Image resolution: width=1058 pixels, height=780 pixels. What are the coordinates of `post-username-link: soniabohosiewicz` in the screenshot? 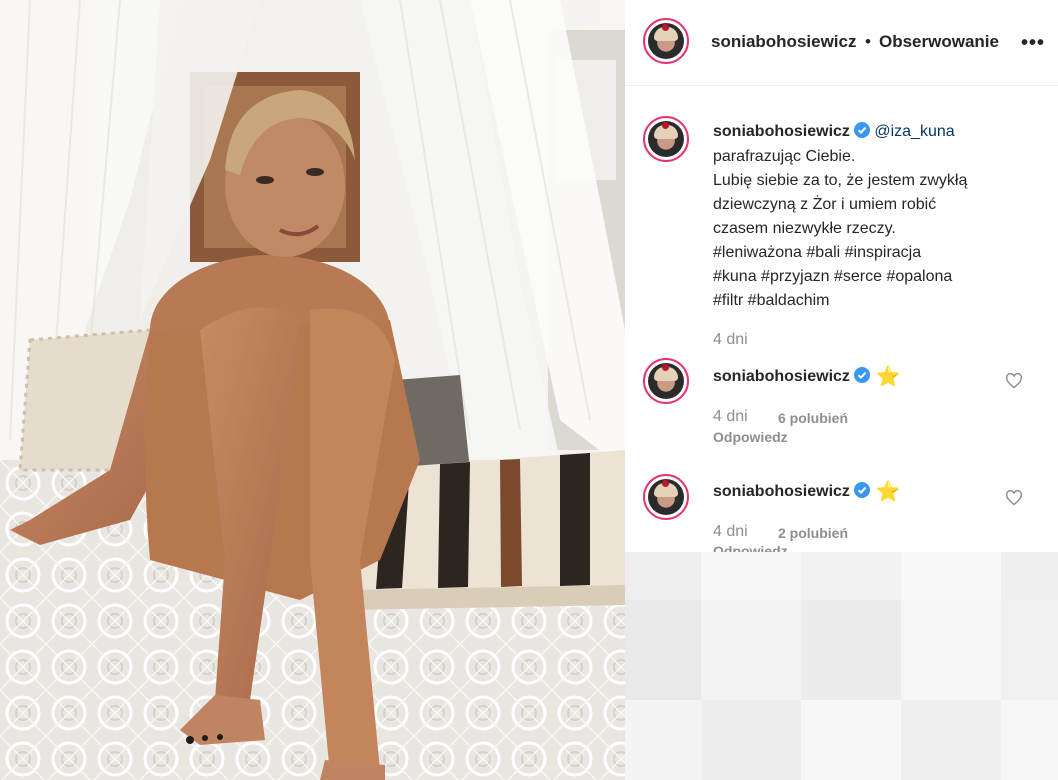 It's located at (783, 42).